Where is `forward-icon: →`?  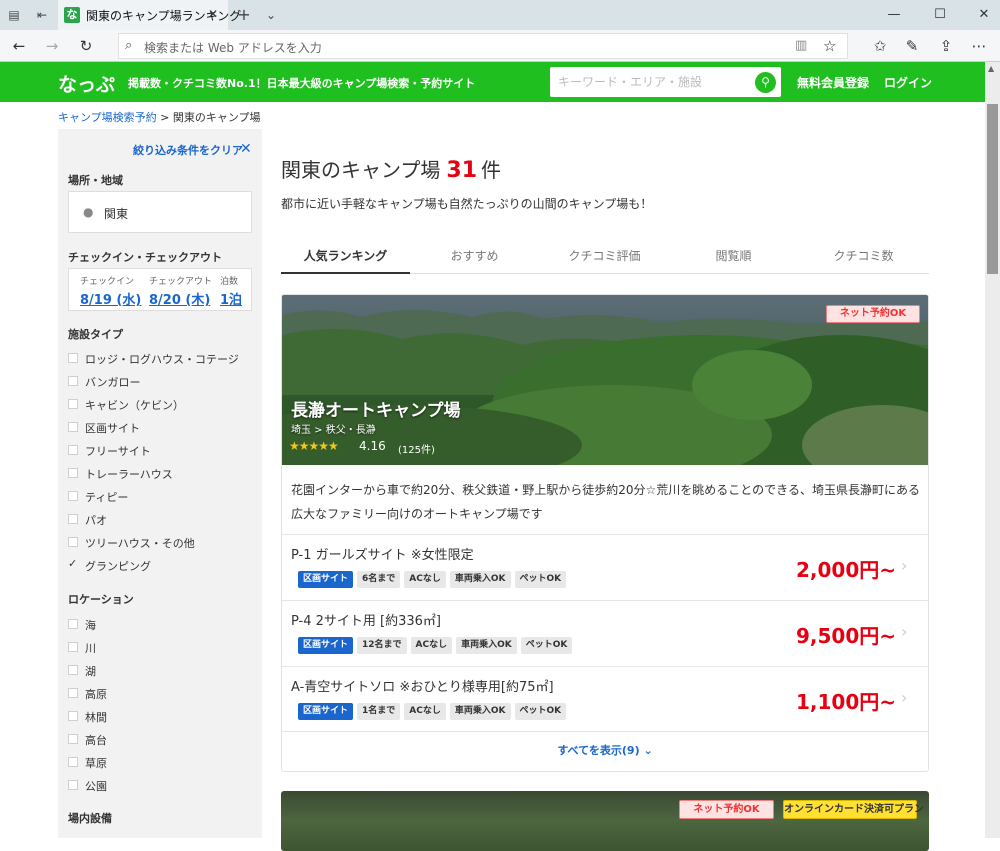
forward-icon: → is located at coordinates (52, 46).